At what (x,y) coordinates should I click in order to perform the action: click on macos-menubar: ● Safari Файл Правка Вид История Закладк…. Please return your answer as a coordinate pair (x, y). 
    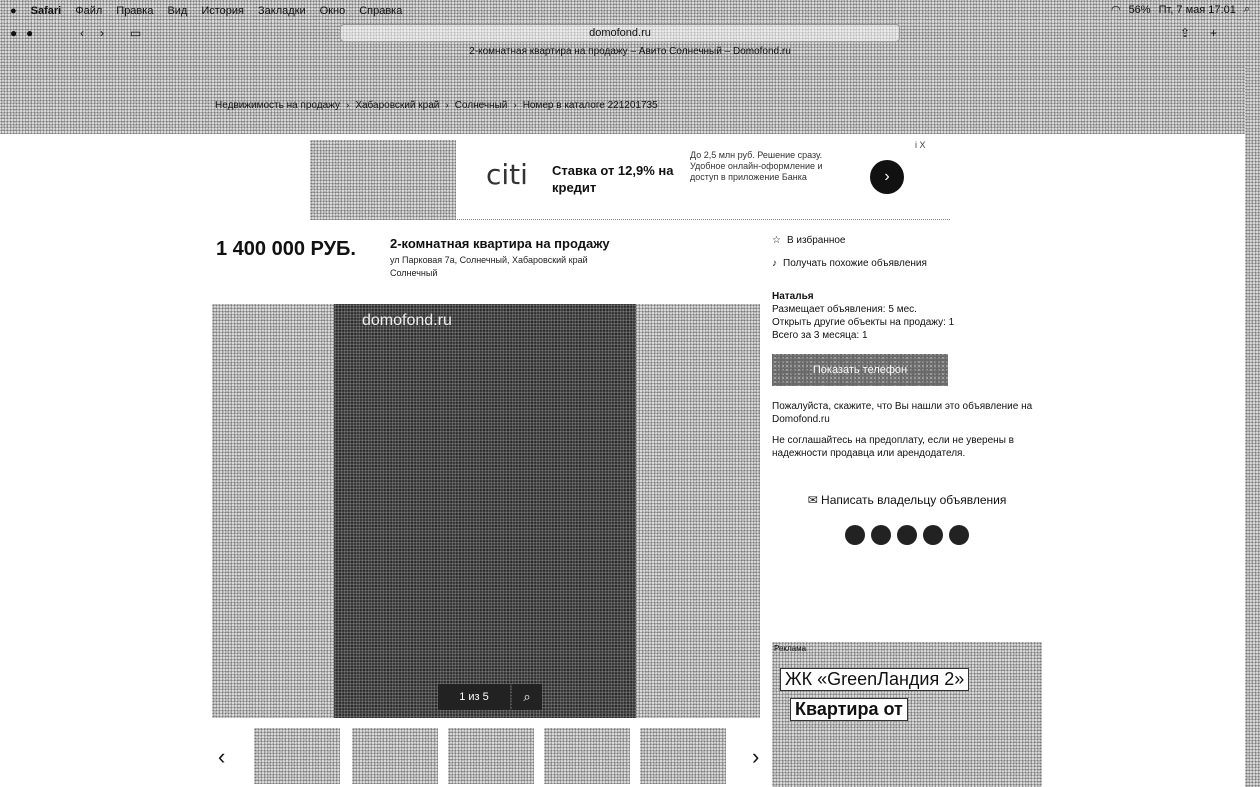
    Looking at the image, I should click on (630, 11).